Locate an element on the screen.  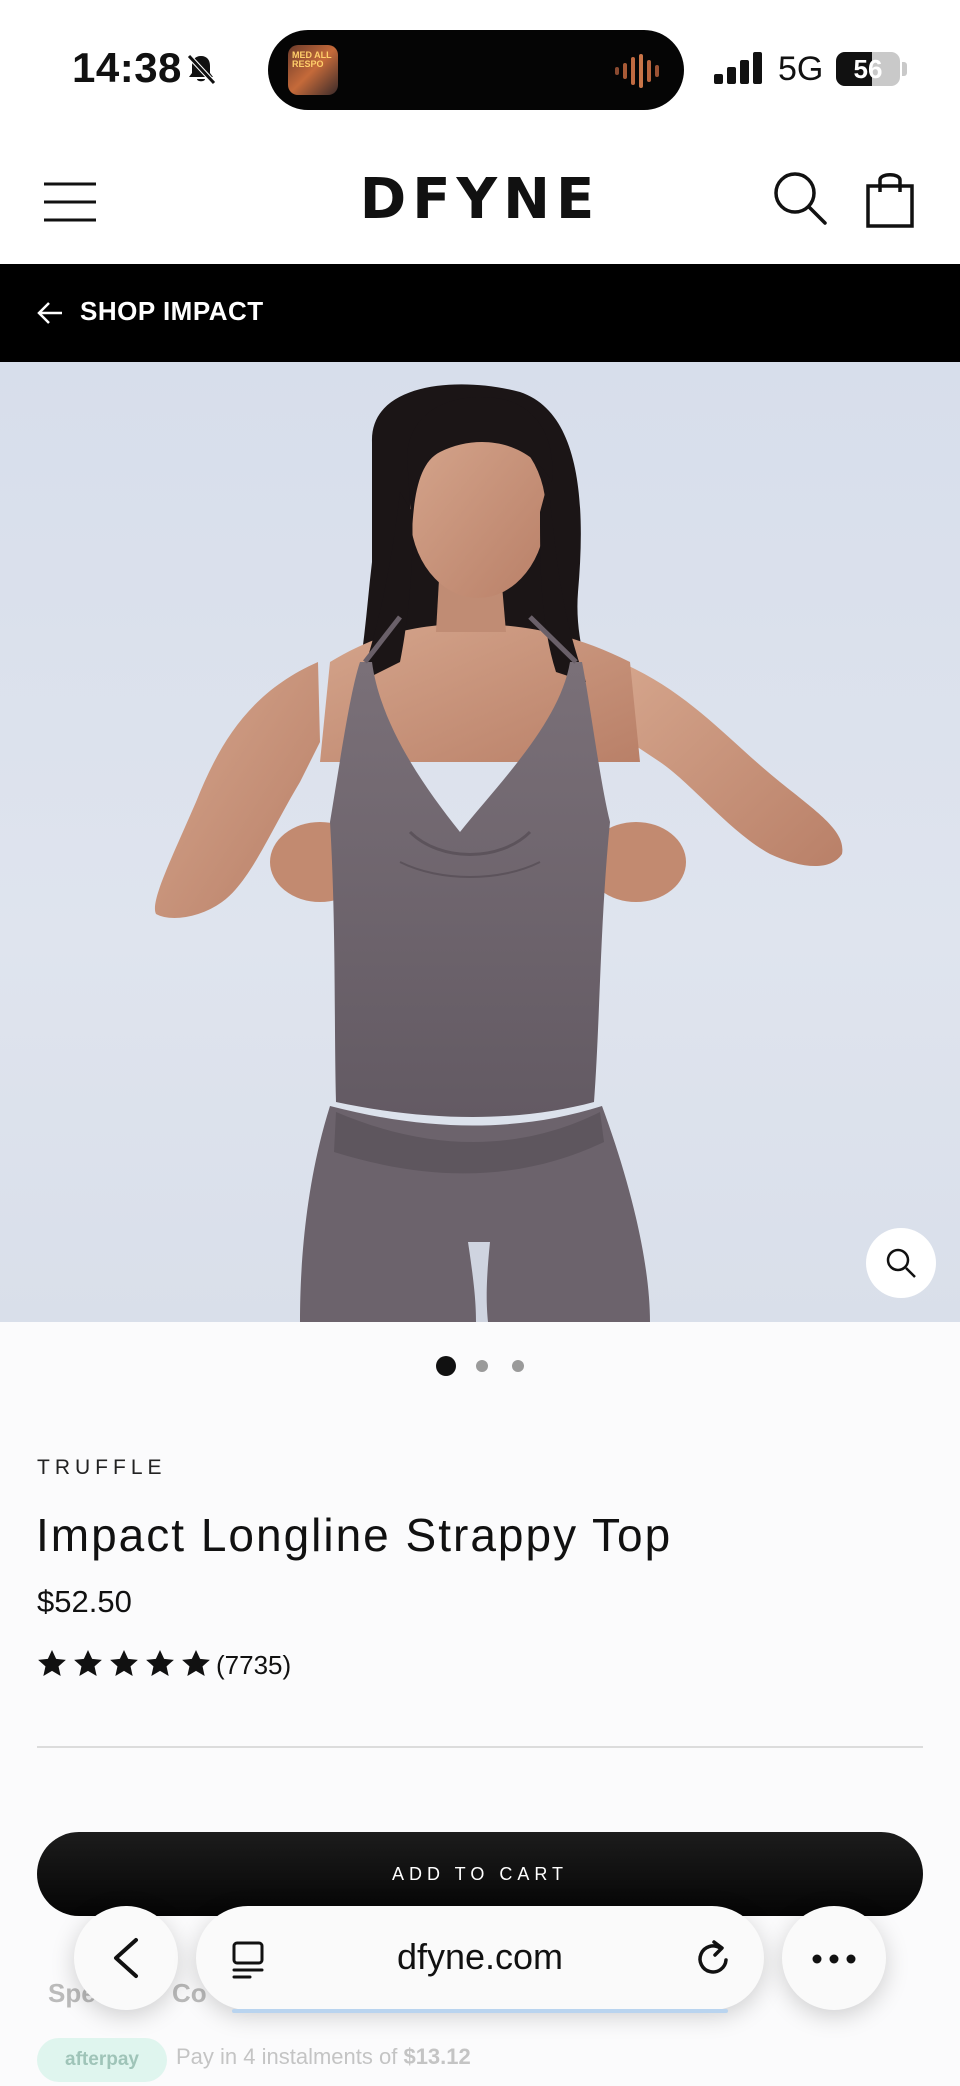
chevron-left-icon is located at coordinates (126, 1958).